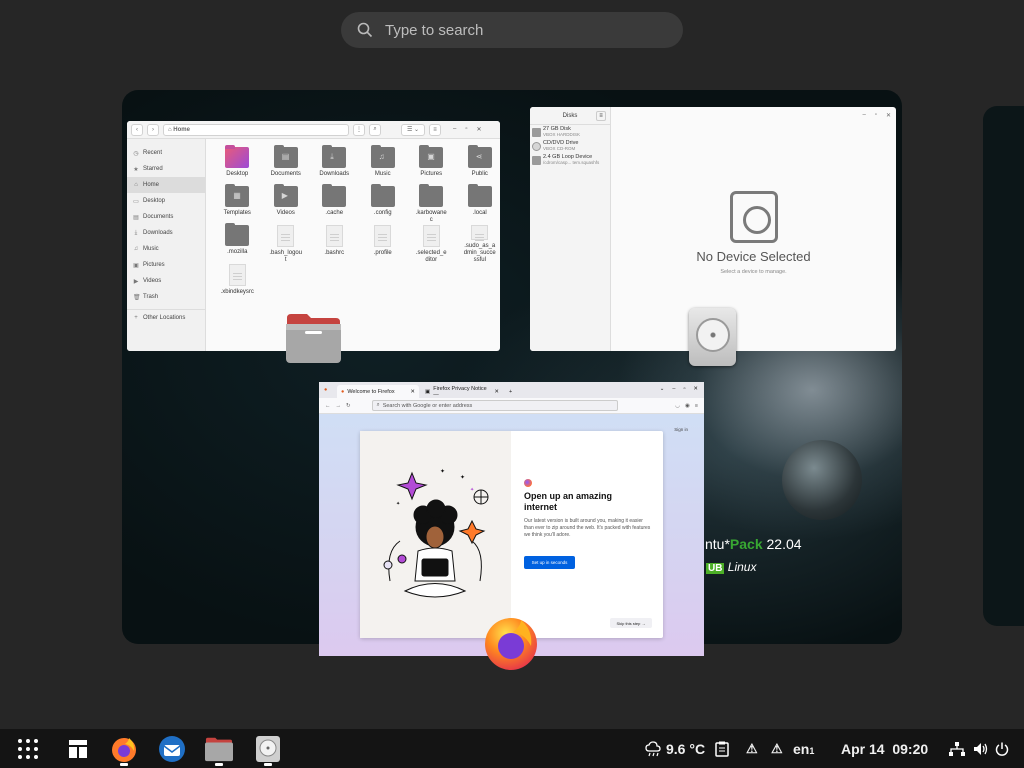  What do you see at coordinates (675, 748) in the screenshot?
I see `weather-indicator: 9.6 °C` at bounding box center [675, 748].